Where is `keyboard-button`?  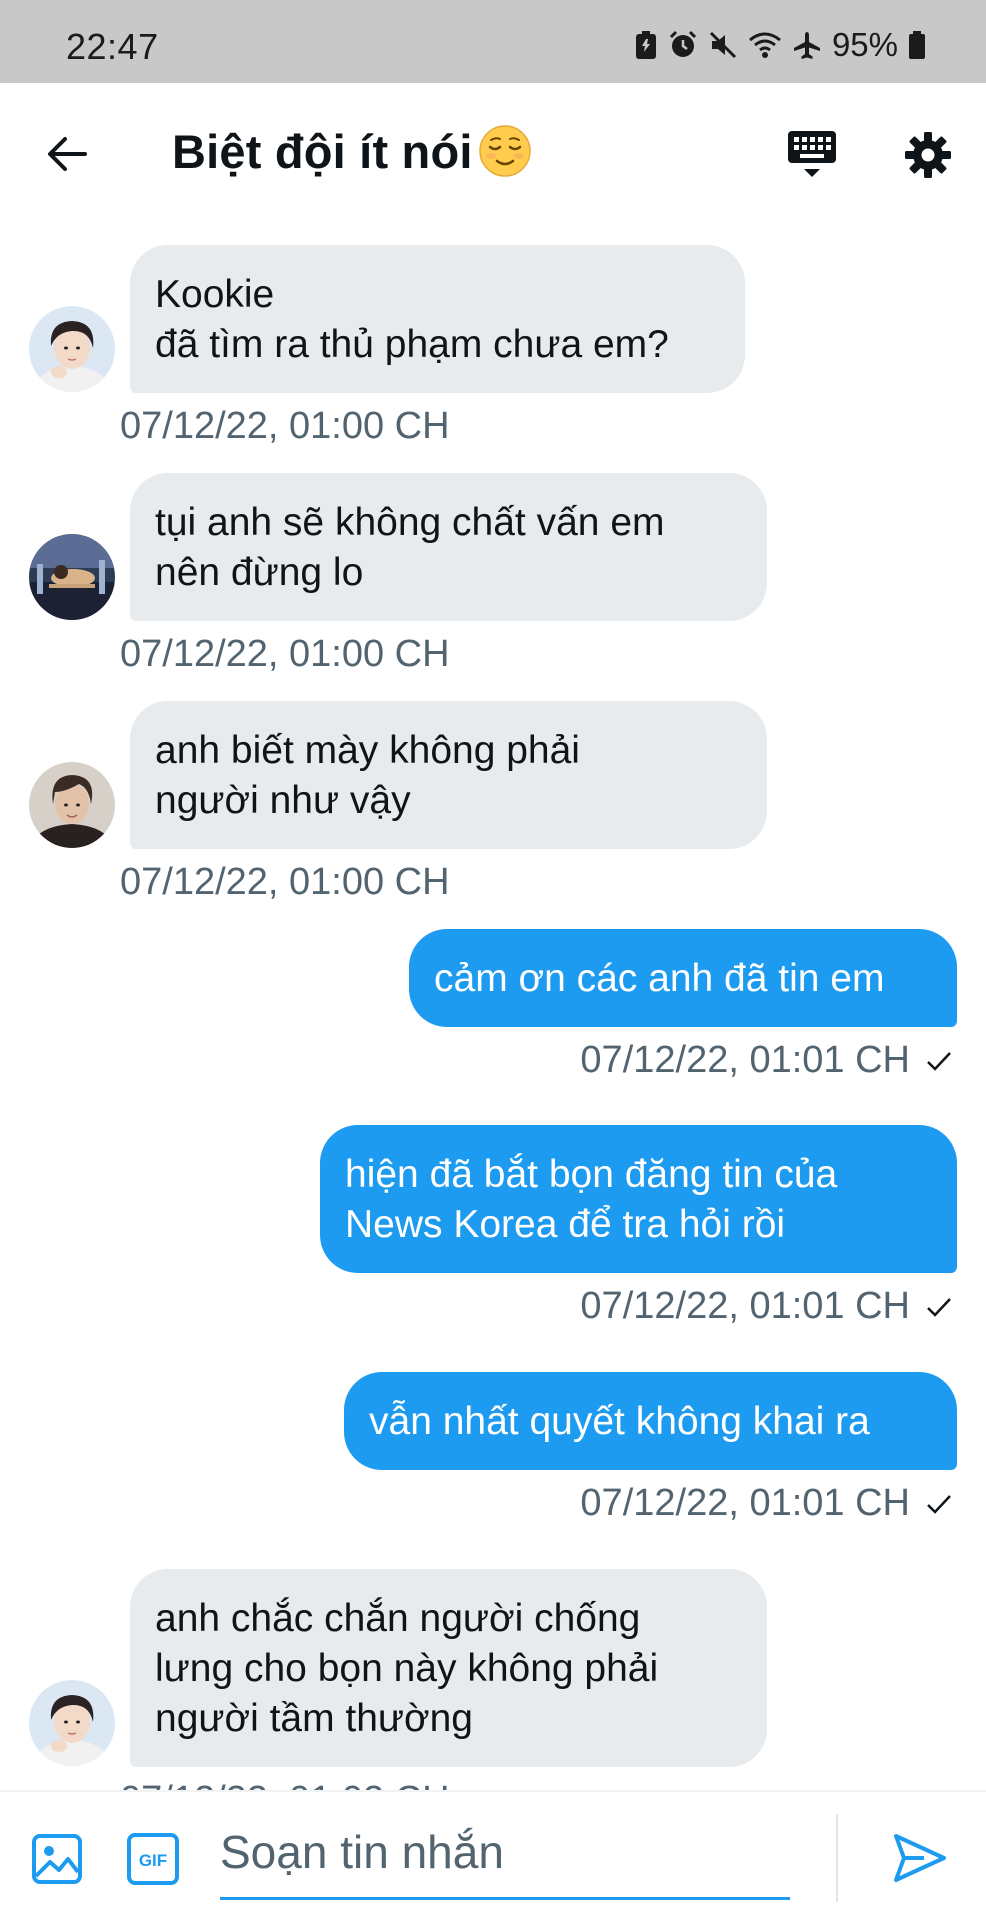 keyboard-button is located at coordinates (812, 155).